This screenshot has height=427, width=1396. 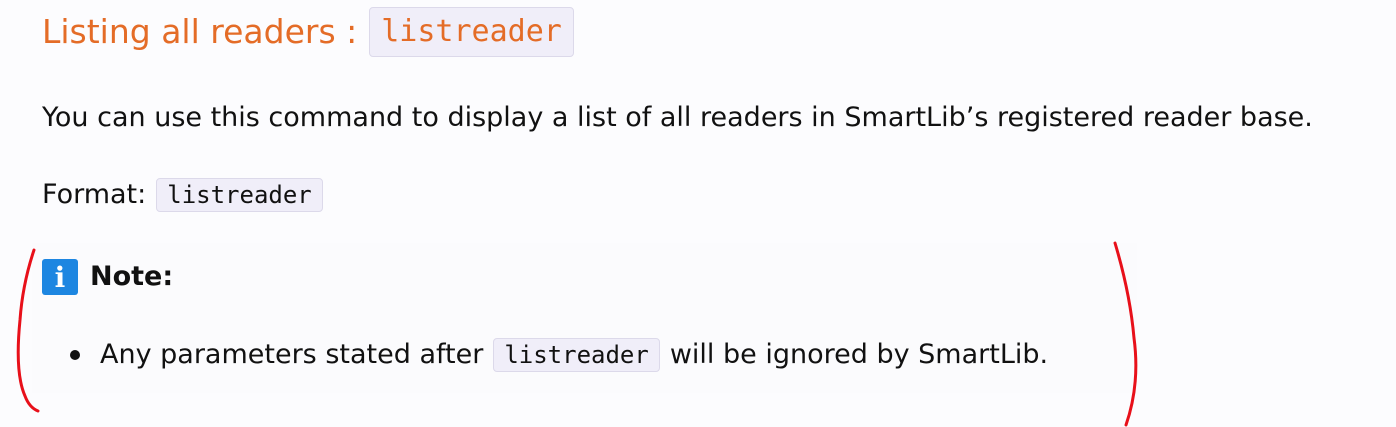 I want to click on format-command-code: listreader, so click(x=239, y=195).